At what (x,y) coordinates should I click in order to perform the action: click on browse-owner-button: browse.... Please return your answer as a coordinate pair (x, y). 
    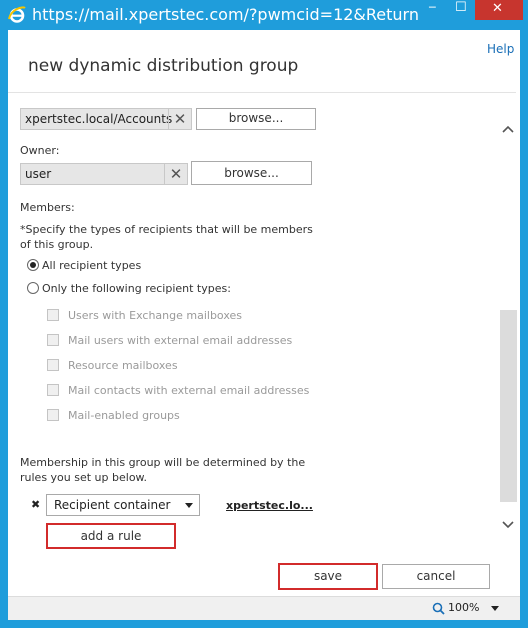
    Looking at the image, I should click on (251, 173).